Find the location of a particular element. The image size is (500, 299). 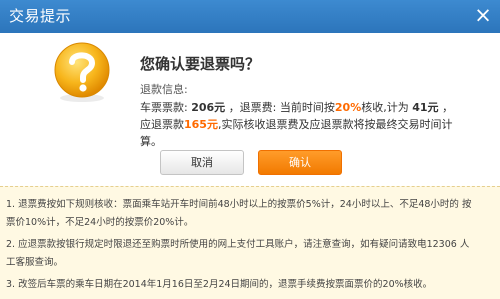

refund-amount: 165元 is located at coordinates (201, 124).